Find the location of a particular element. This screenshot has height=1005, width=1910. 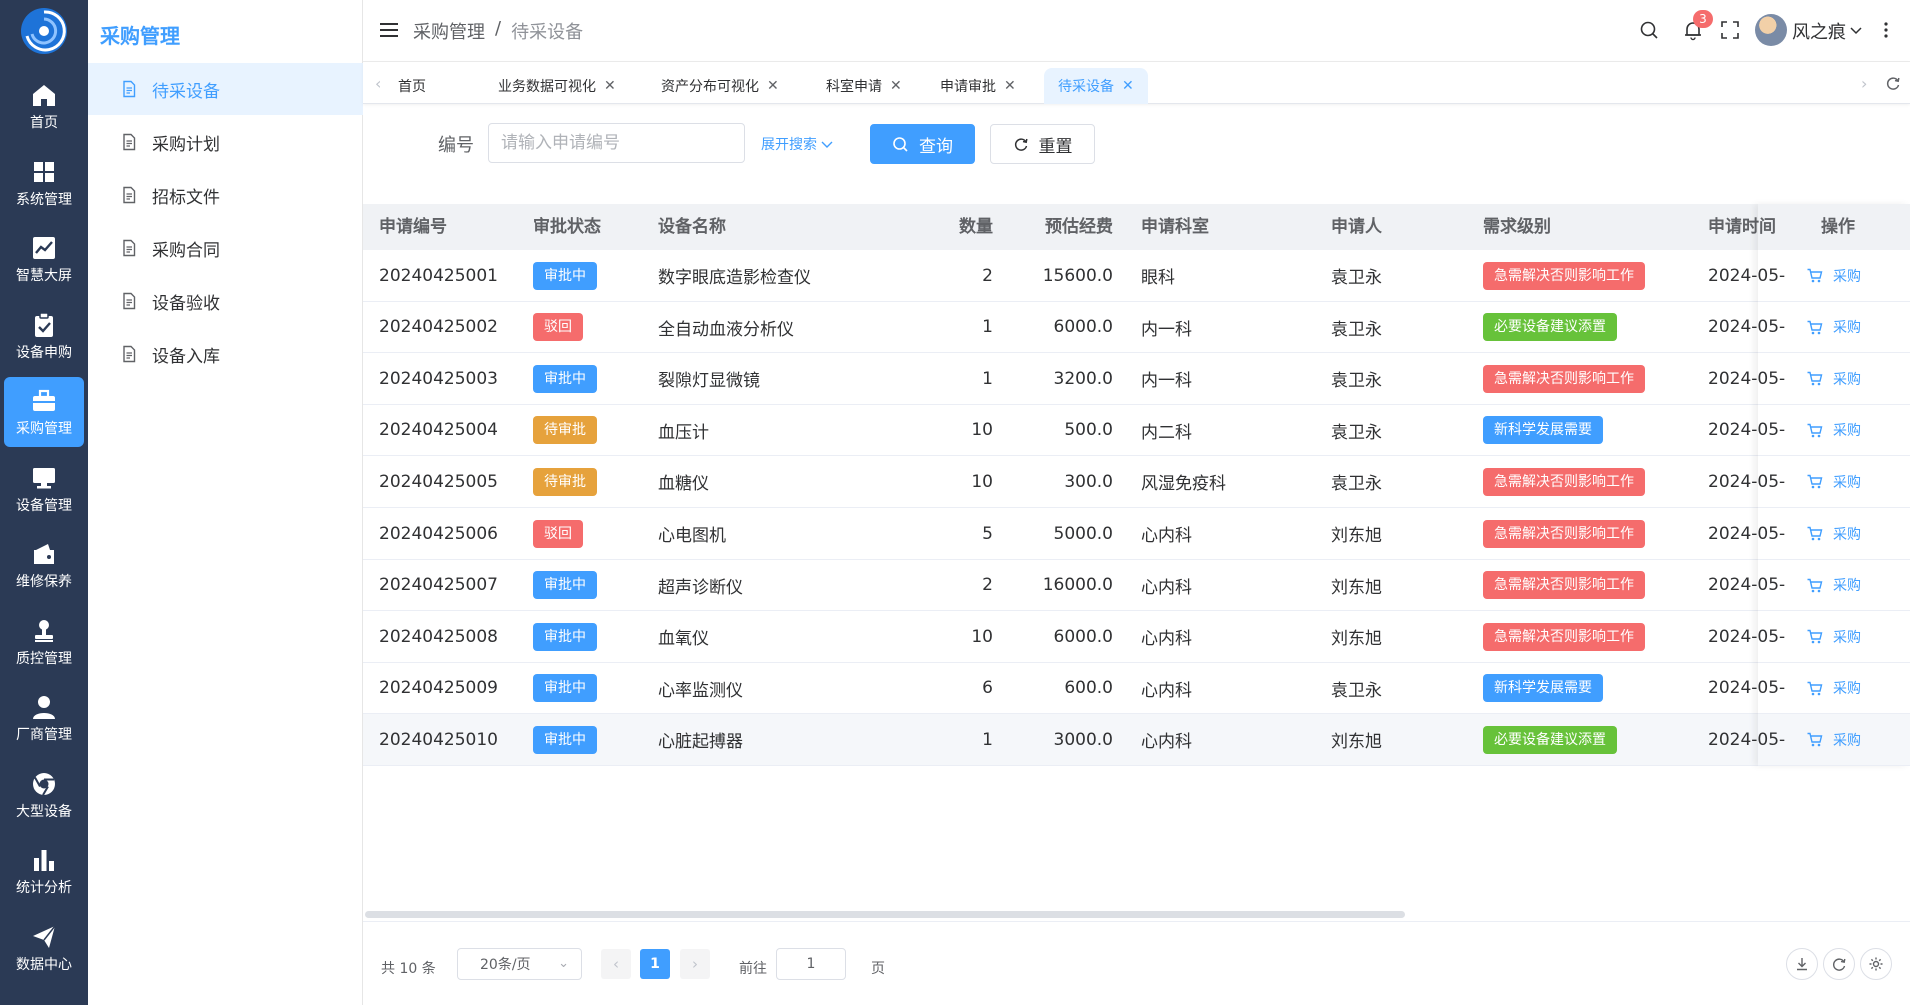

tab-1: 业务数据可视化 ✕ is located at coordinates (557, 86).